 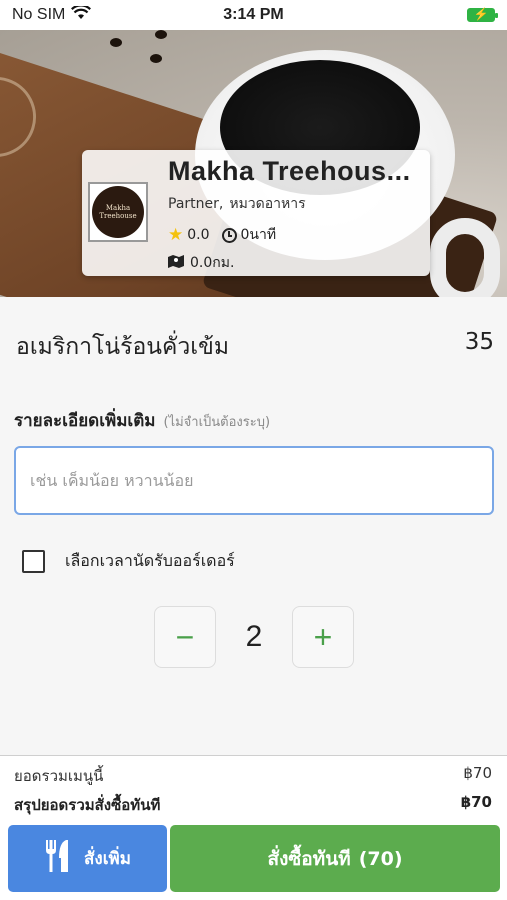 What do you see at coordinates (258, 235) in the screenshot?
I see `shop-time: 0นาที` at bounding box center [258, 235].